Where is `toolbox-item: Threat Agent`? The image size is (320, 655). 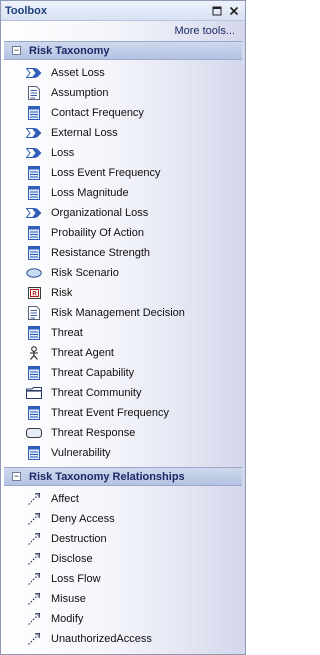 toolbox-item: Threat Agent is located at coordinates (123, 353).